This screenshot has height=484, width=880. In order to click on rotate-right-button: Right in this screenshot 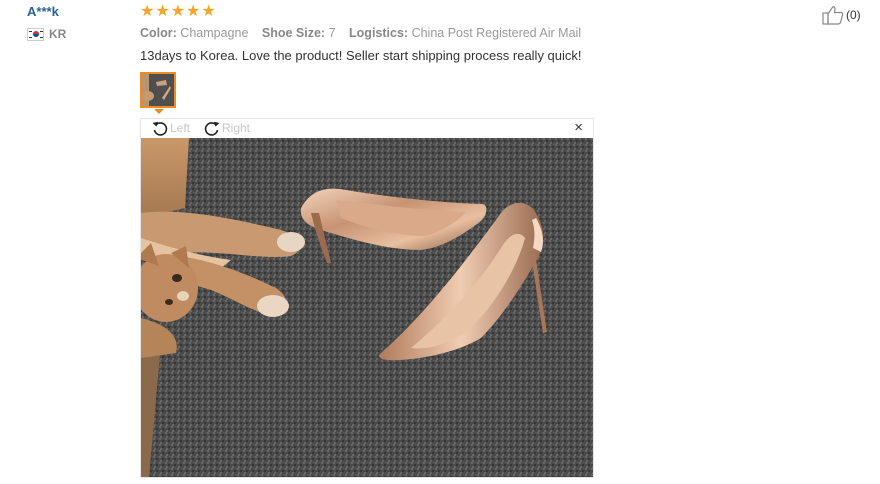, I will do `click(226, 128)`.